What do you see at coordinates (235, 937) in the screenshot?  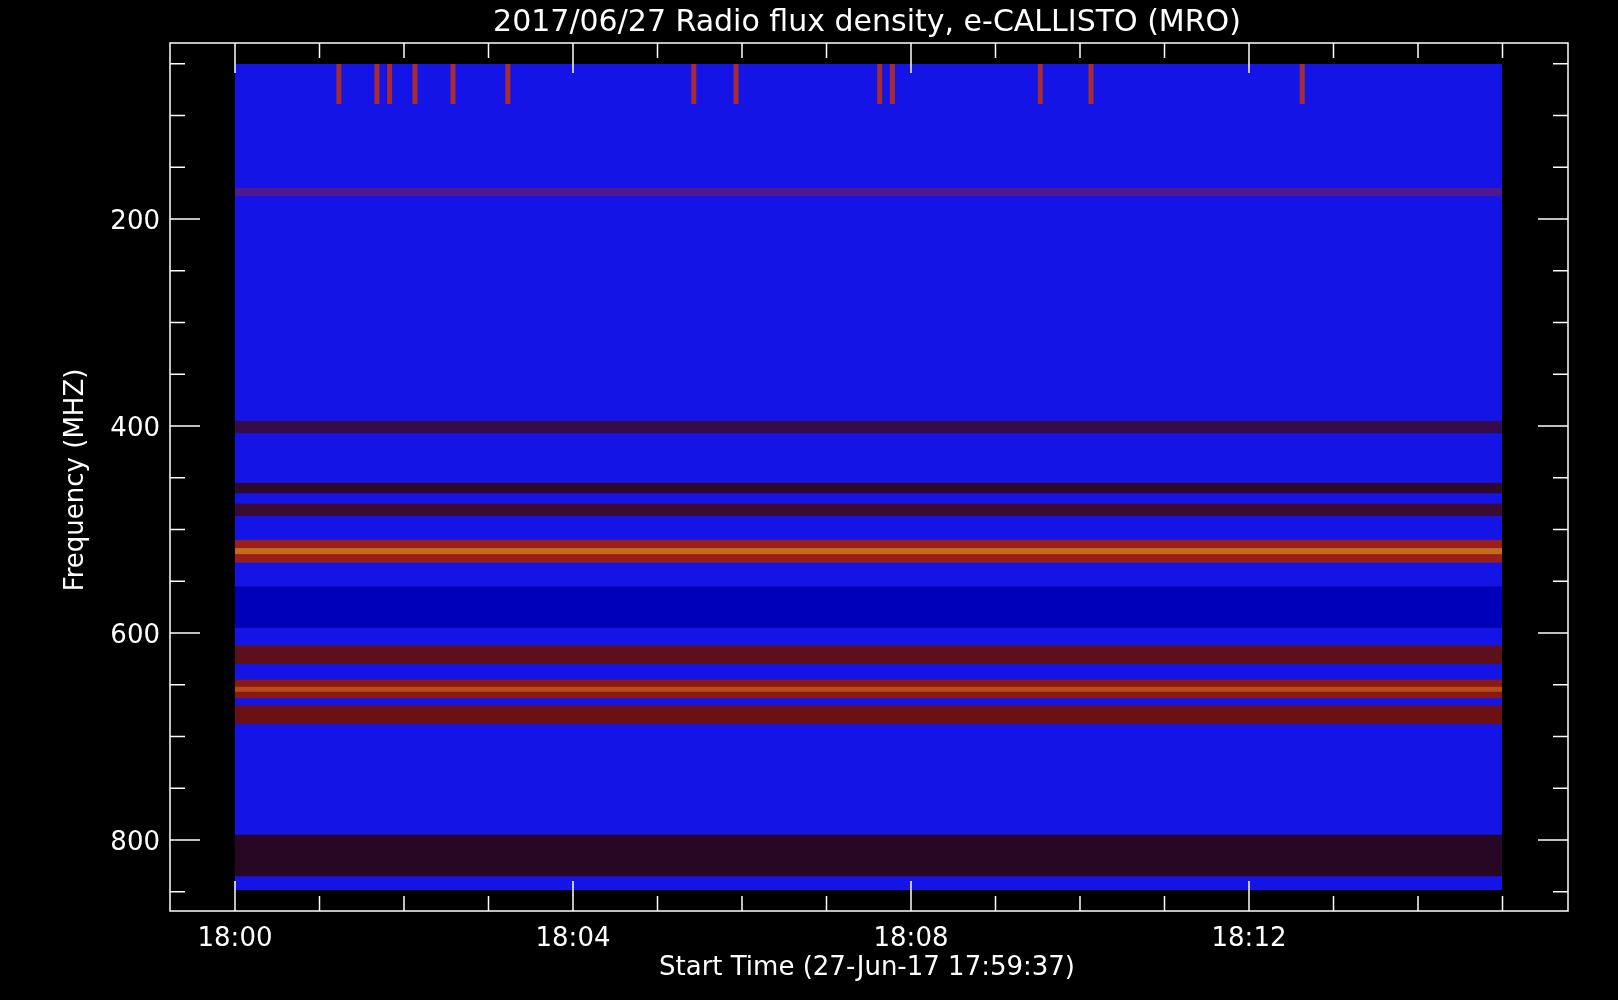 I see `x-tick-label: 18:00` at bounding box center [235, 937].